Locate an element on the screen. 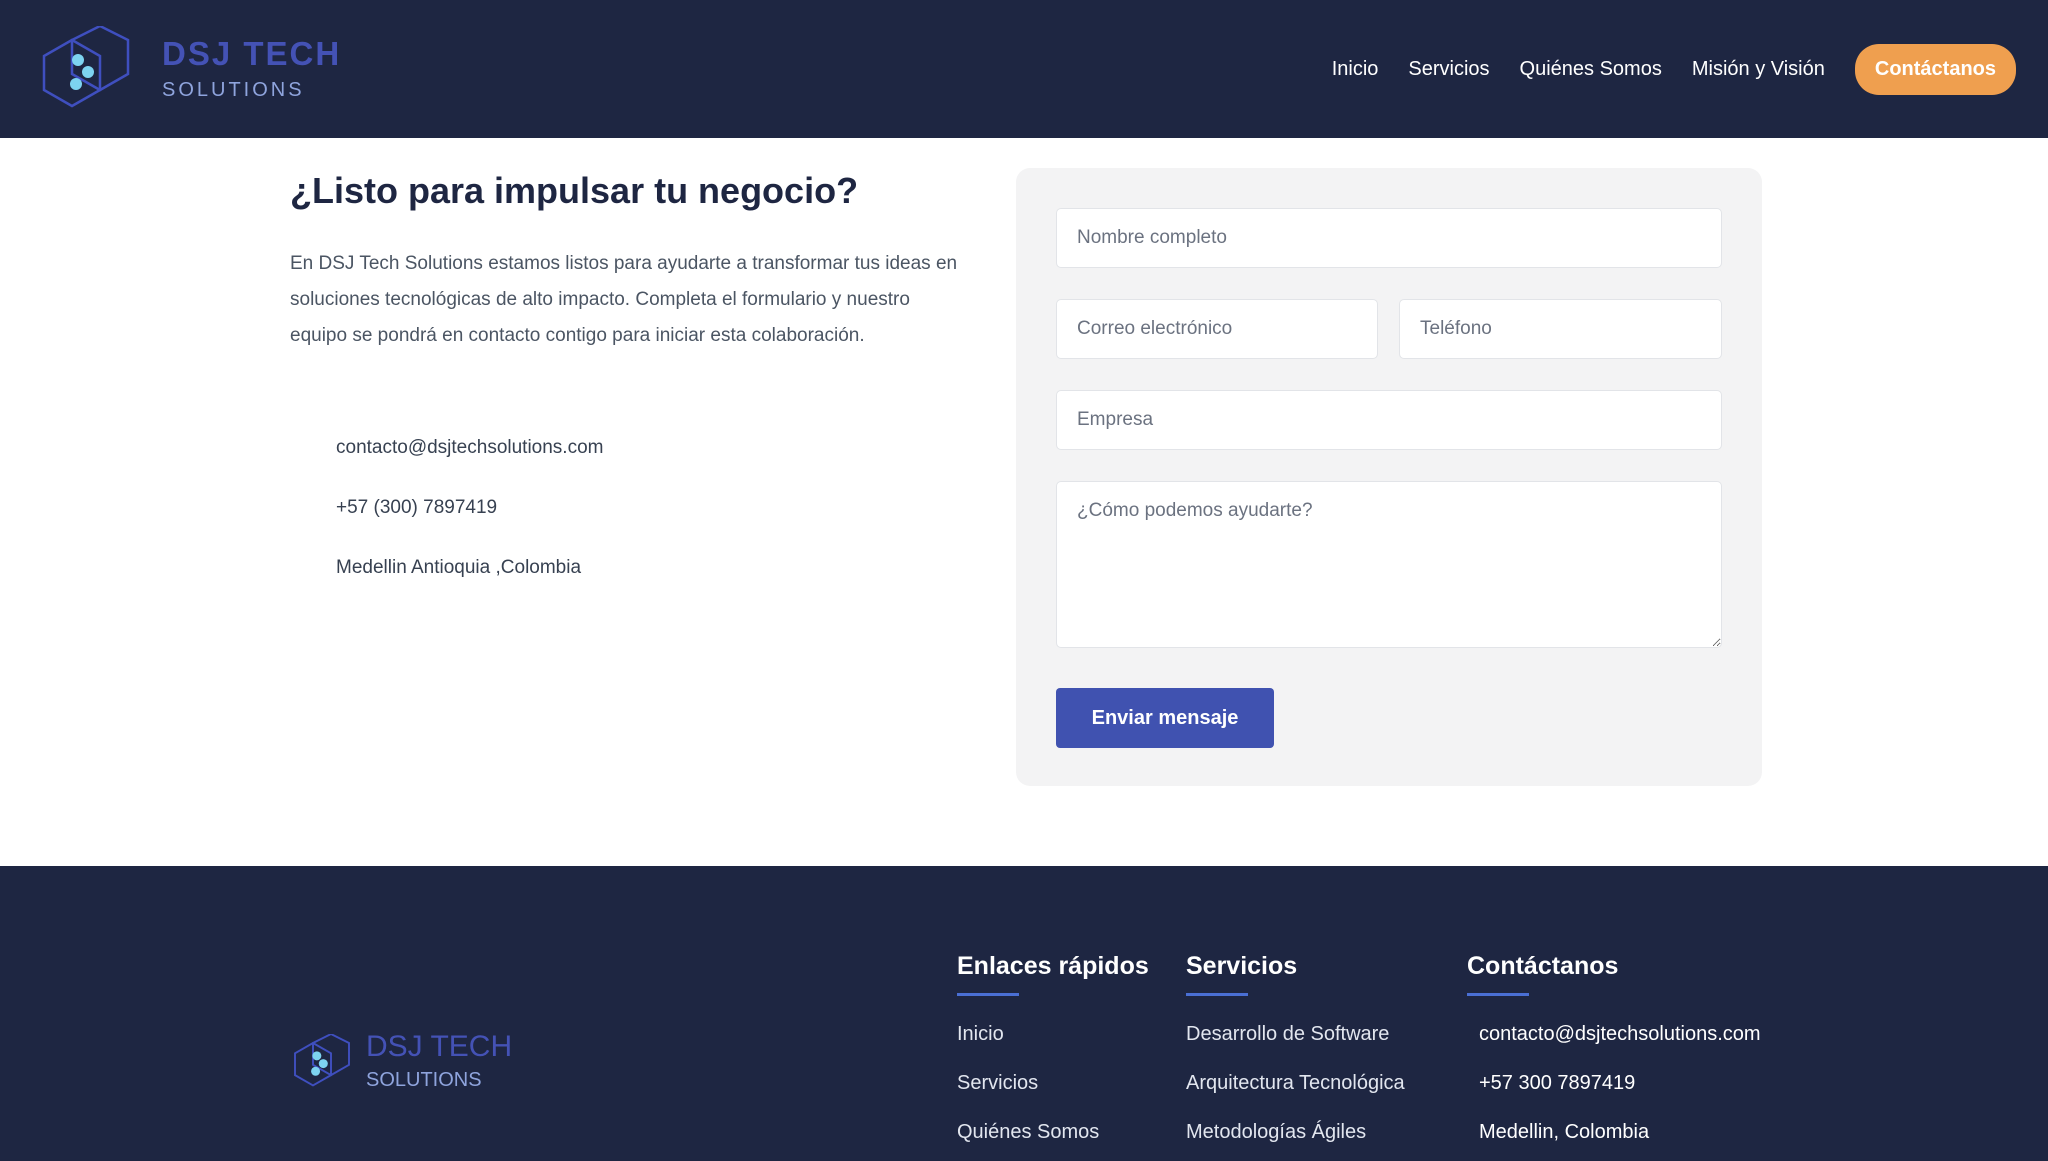  footer-contact-title: Contáctanos is located at coordinates (1543, 966).